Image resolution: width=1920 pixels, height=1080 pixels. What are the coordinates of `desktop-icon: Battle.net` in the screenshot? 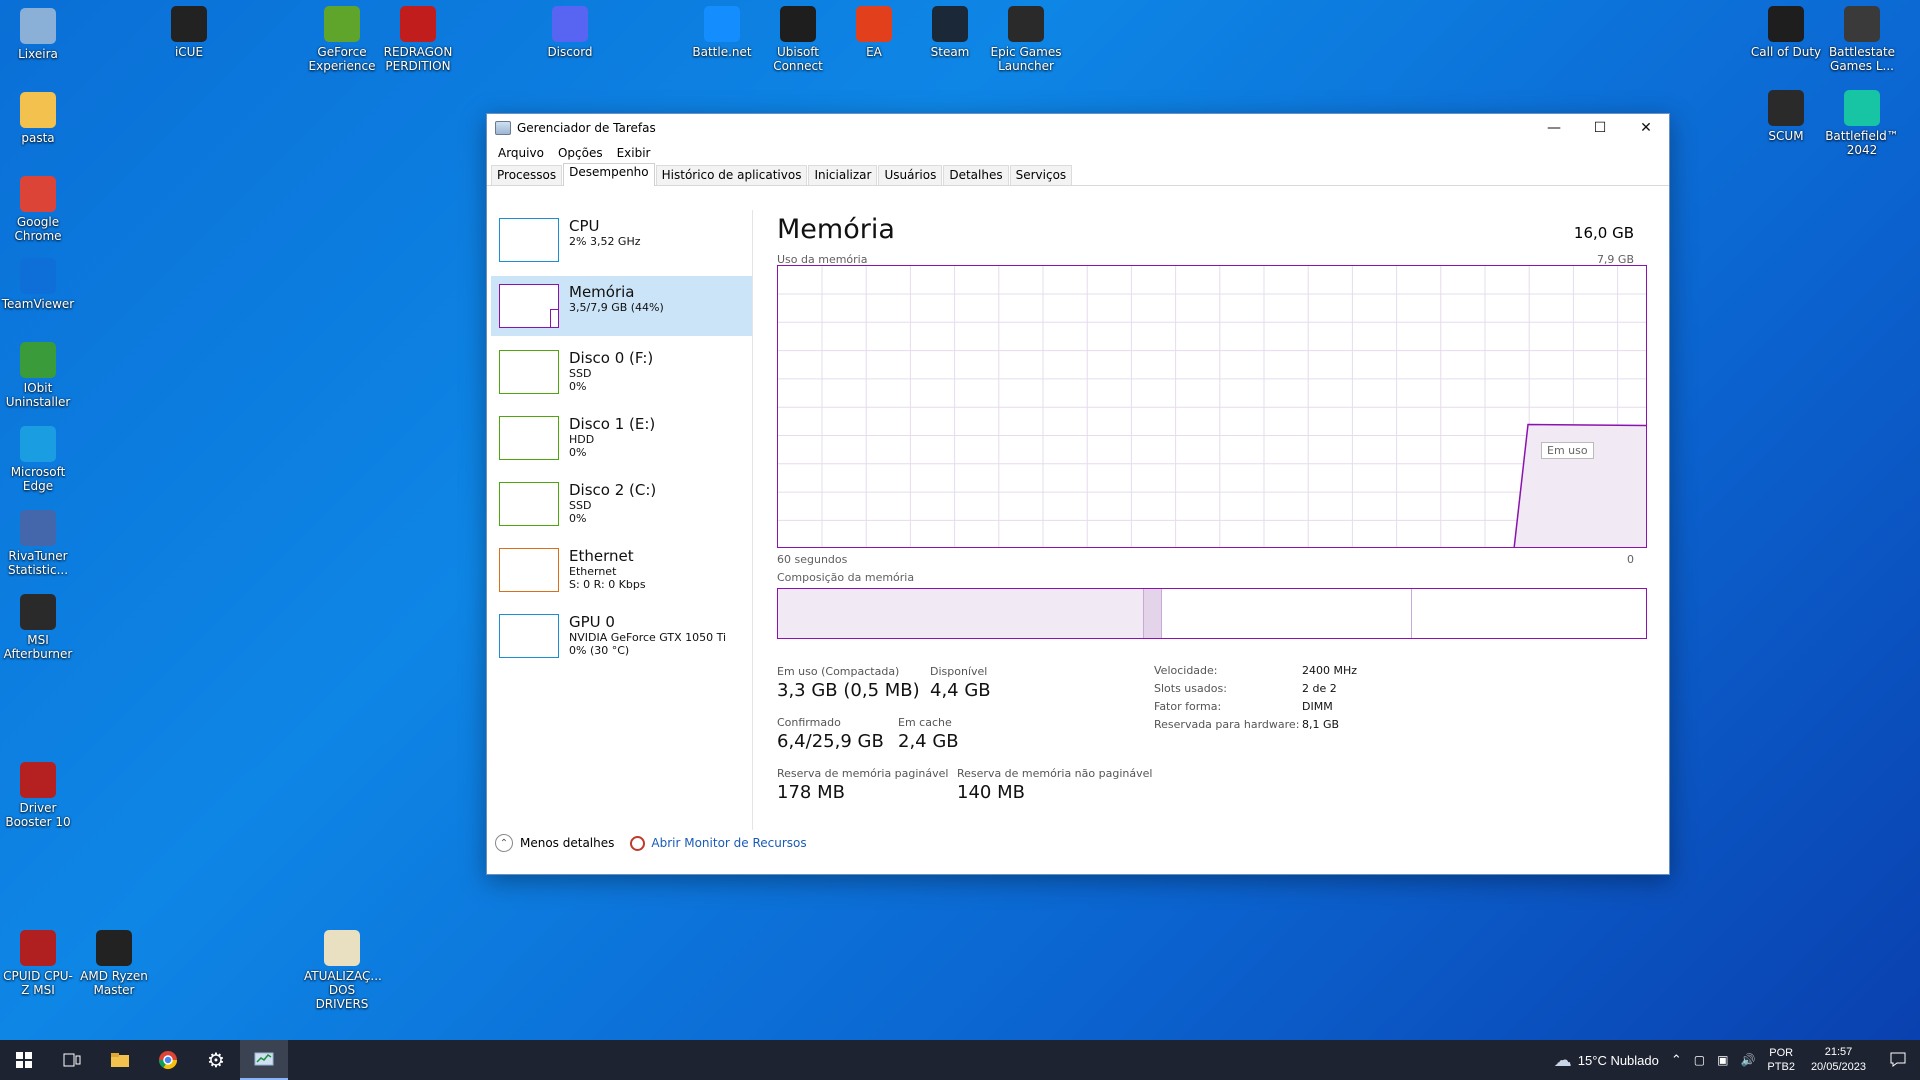 It's located at (722, 32).